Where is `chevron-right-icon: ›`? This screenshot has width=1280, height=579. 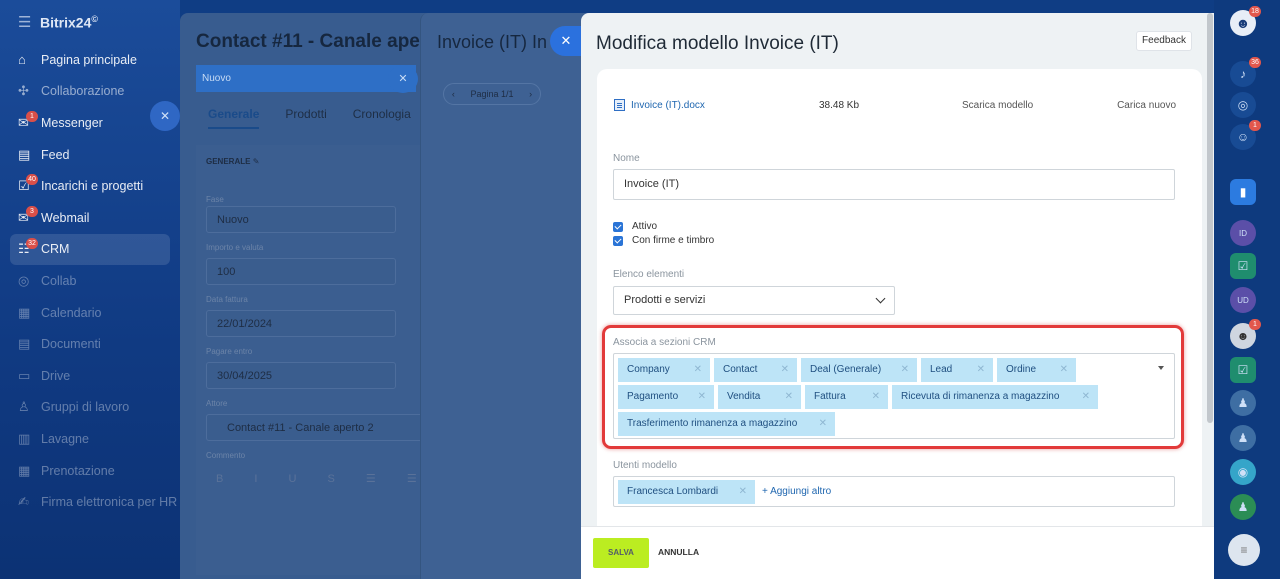 chevron-right-icon: › is located at coordinates (530, 94).